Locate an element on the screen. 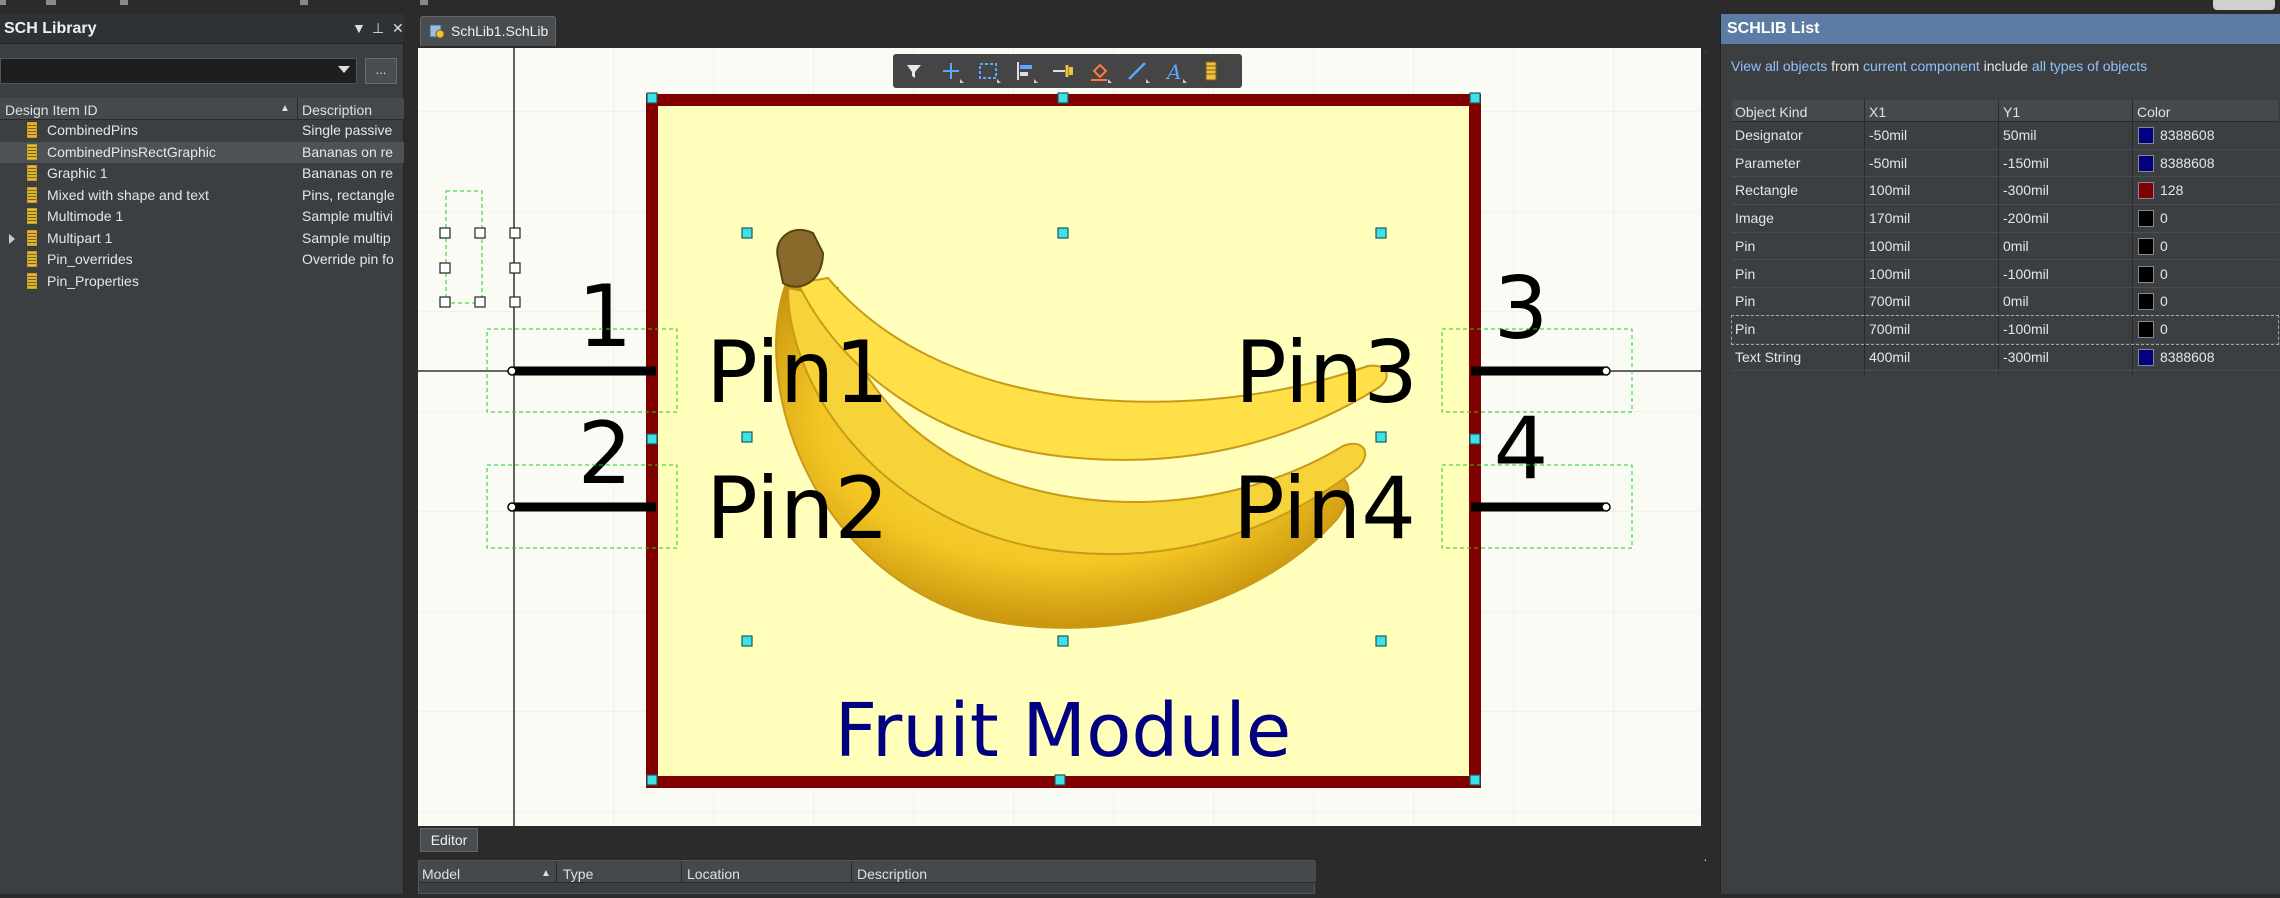 The height and width of the screenshot is (898, 2280). design-item-id: CombinedPins is located at coordinates (93, 130).